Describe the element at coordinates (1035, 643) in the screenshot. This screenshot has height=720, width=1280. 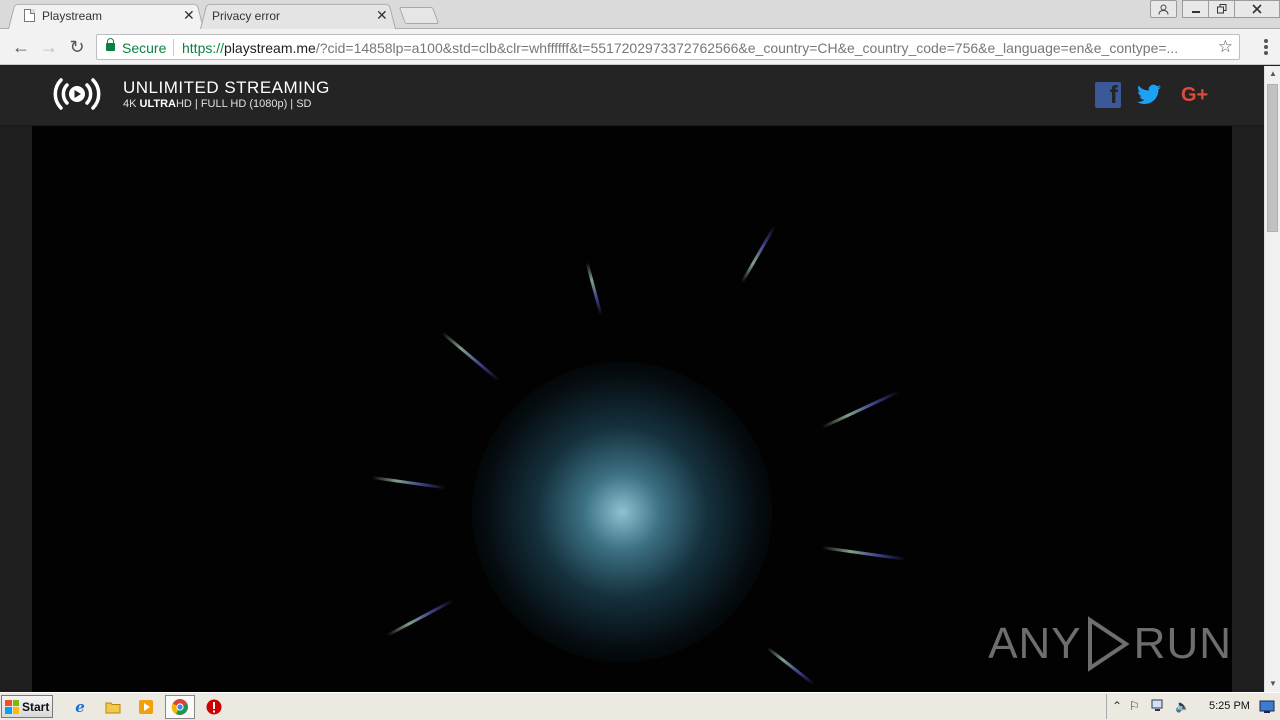
I see `watermark-left-text: ANY` at that location.